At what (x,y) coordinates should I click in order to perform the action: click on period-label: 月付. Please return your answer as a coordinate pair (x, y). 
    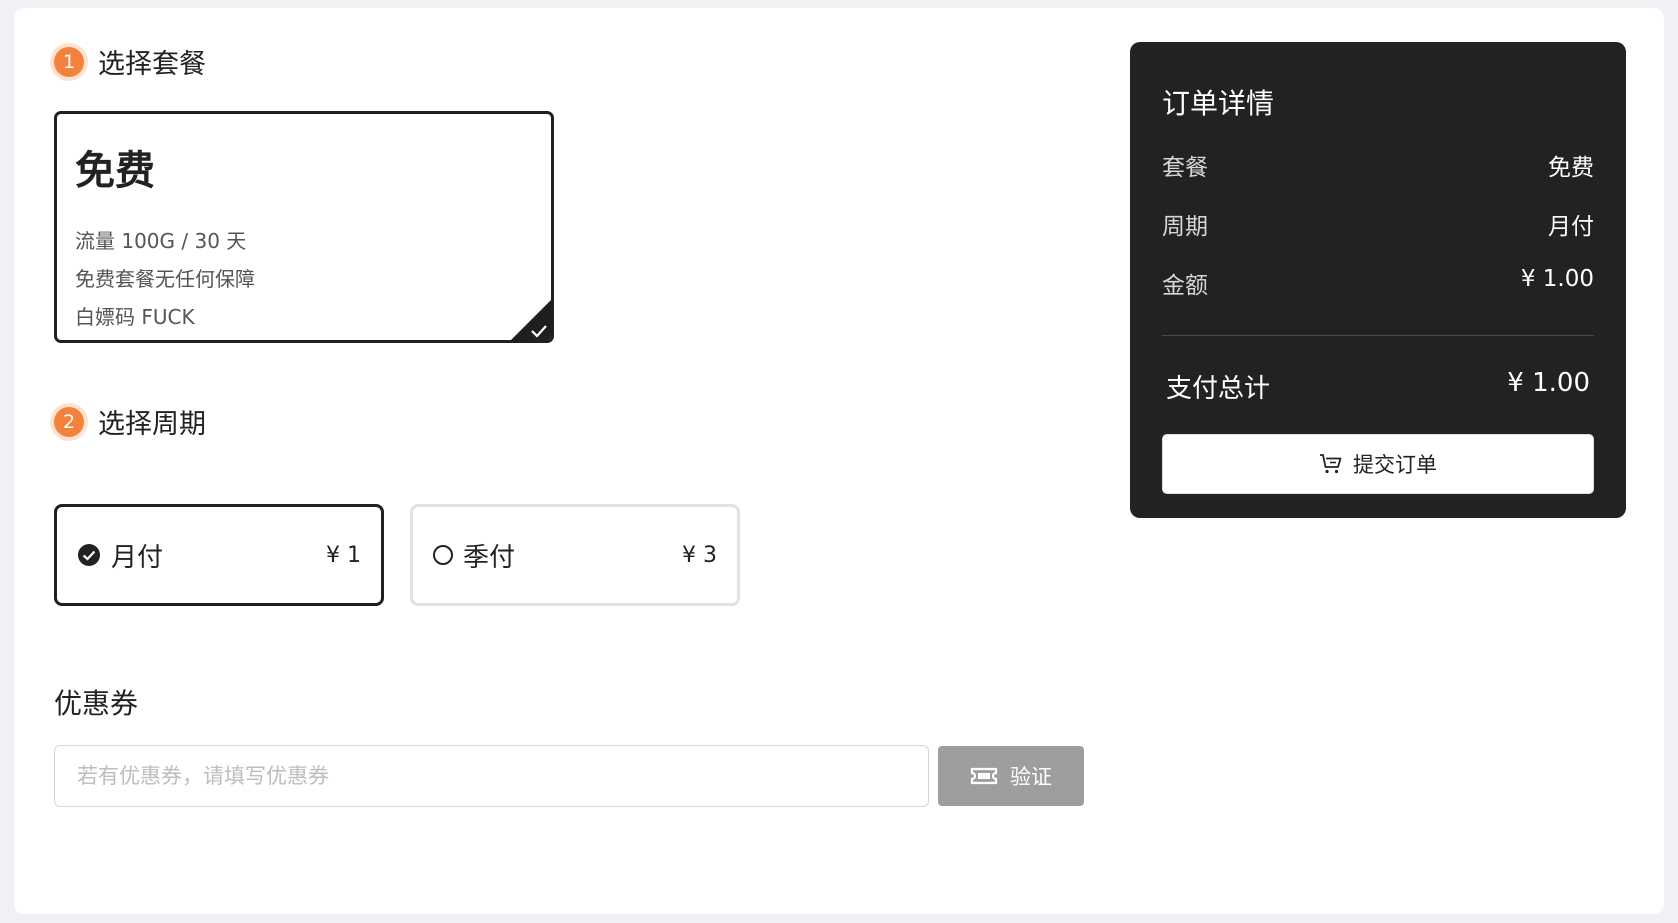
    Looking at the image, I should click on (137, 557).